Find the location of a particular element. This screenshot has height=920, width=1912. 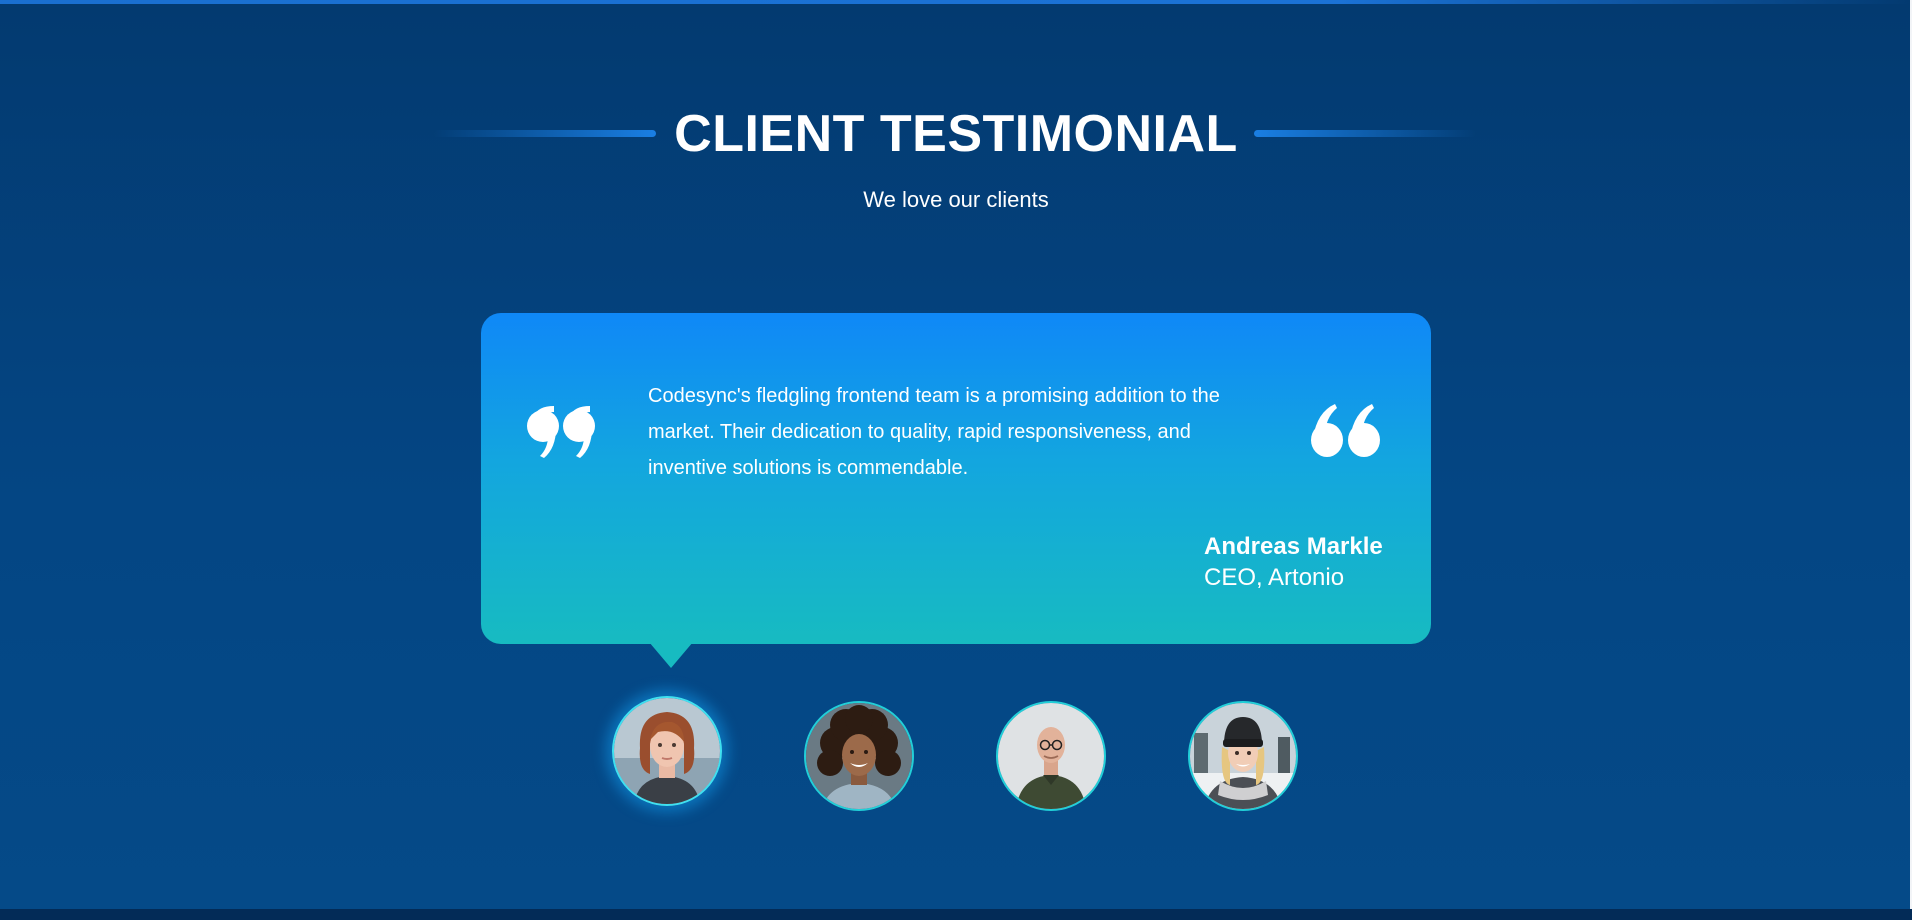

close-quote-icon is located at coordinates (1346, 430).